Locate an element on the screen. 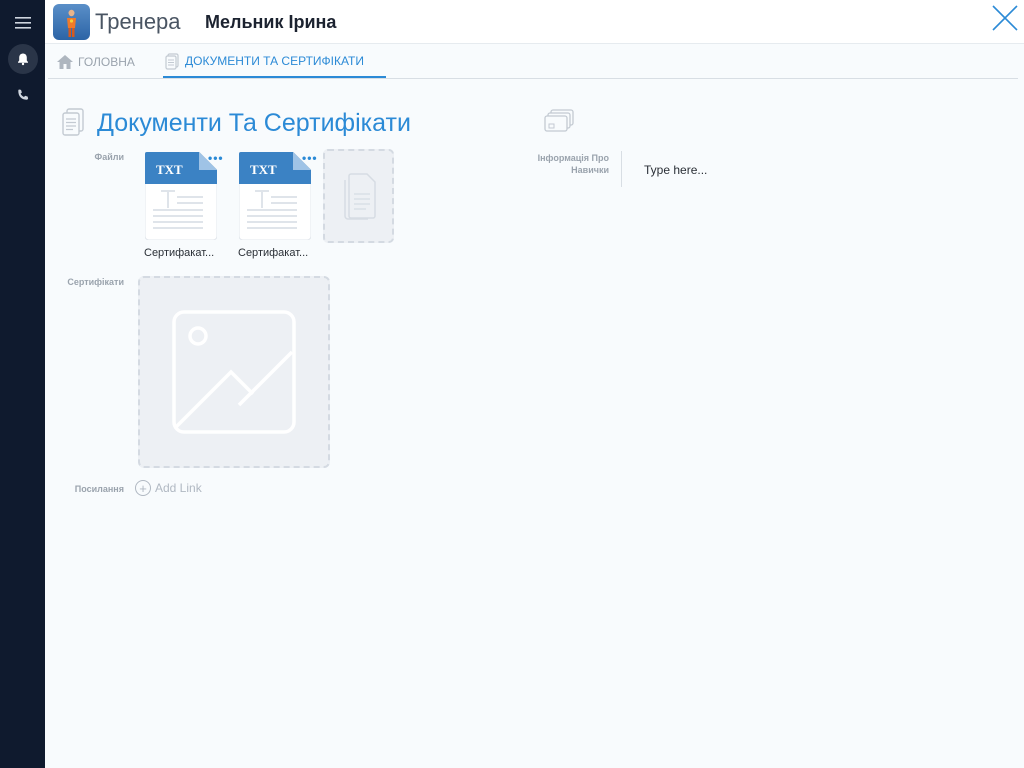  document-icon is located at coordinates (172, 61).